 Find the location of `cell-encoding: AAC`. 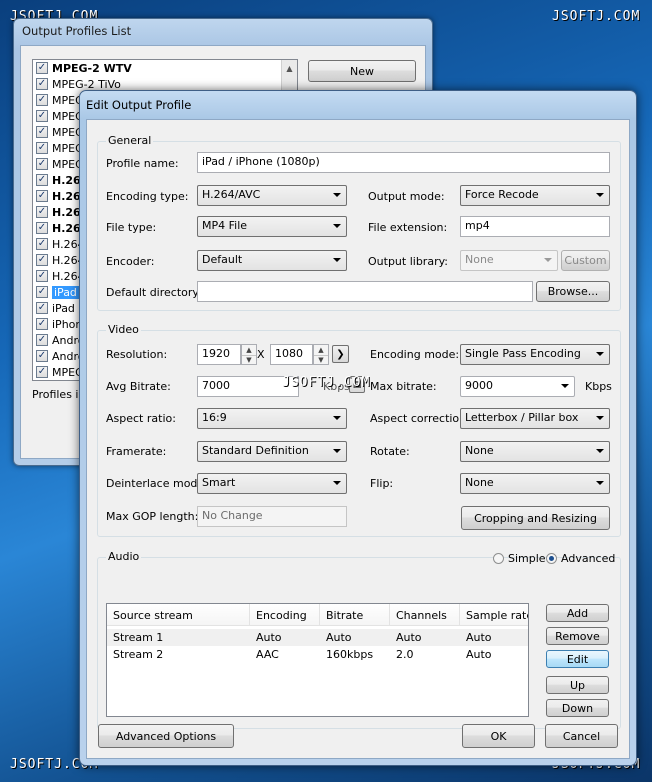

cell-encoding: AAC is located at coordinates (267, 654).